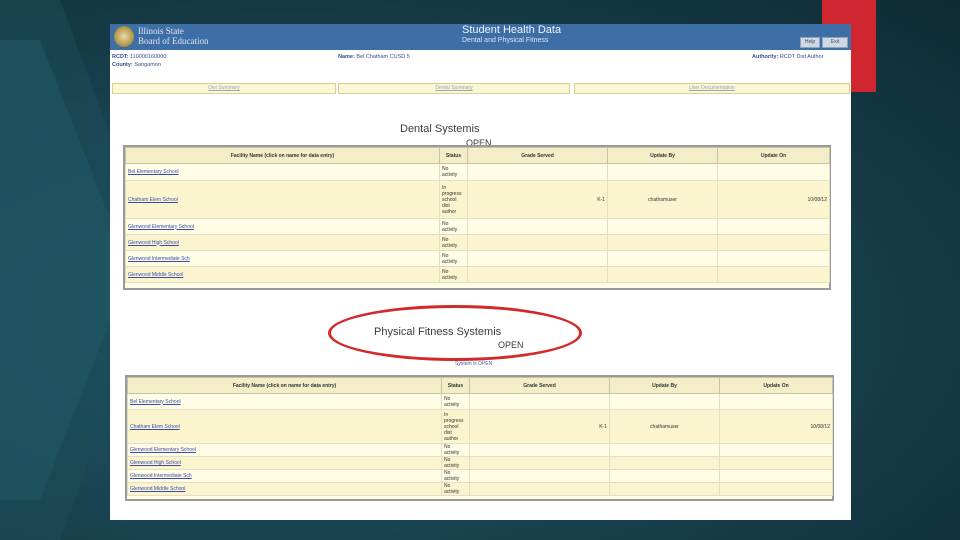  I want to click on state-seal-icon, so click(124, 36).